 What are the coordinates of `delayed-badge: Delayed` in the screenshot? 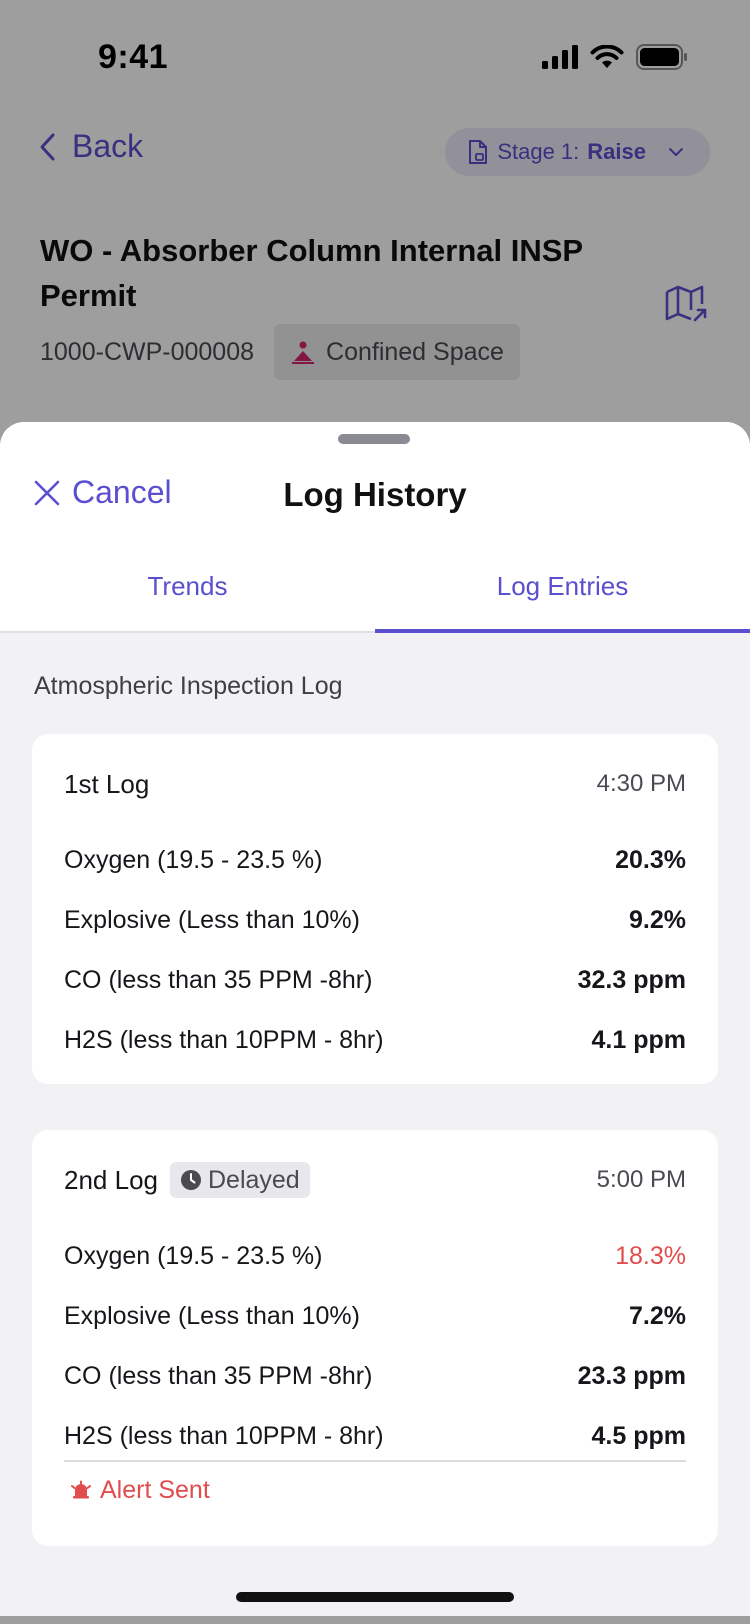 It's located at (239, 1180).